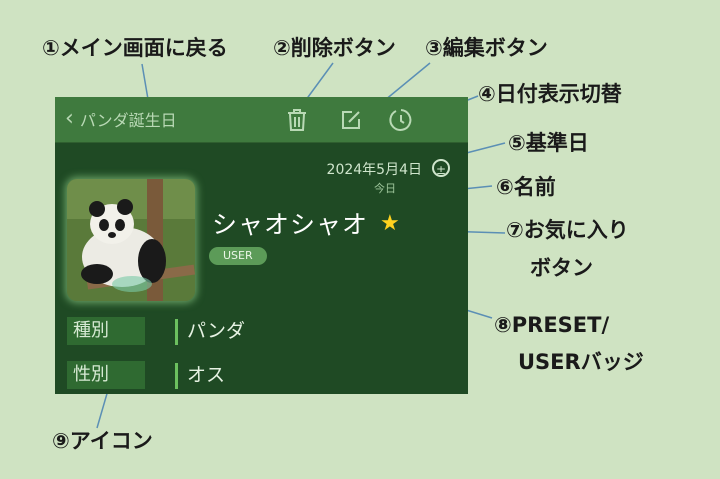 The height and width of the screenshot is (479, 720). What do you see at coordinates (486, 48) in the screenshot?
I see `callout-edit: ③編集ボタン` at bounding box center [486, 48].